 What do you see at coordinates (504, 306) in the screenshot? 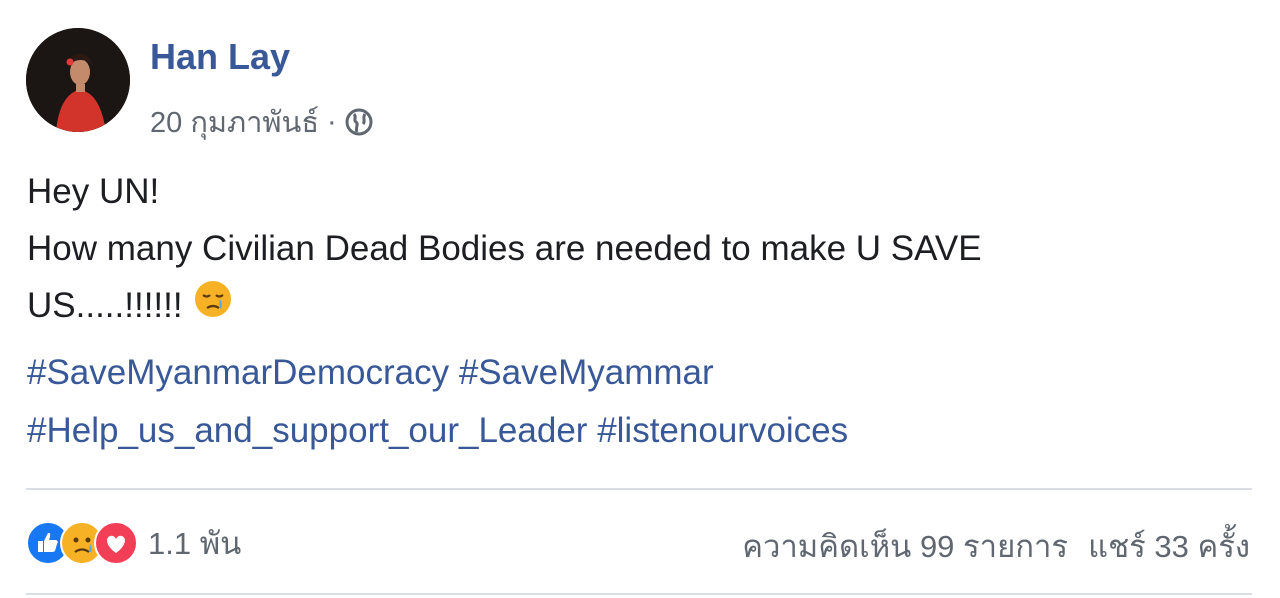
I see `post-line-last: US.....!!!!!!` at bounding box center [504, 306].